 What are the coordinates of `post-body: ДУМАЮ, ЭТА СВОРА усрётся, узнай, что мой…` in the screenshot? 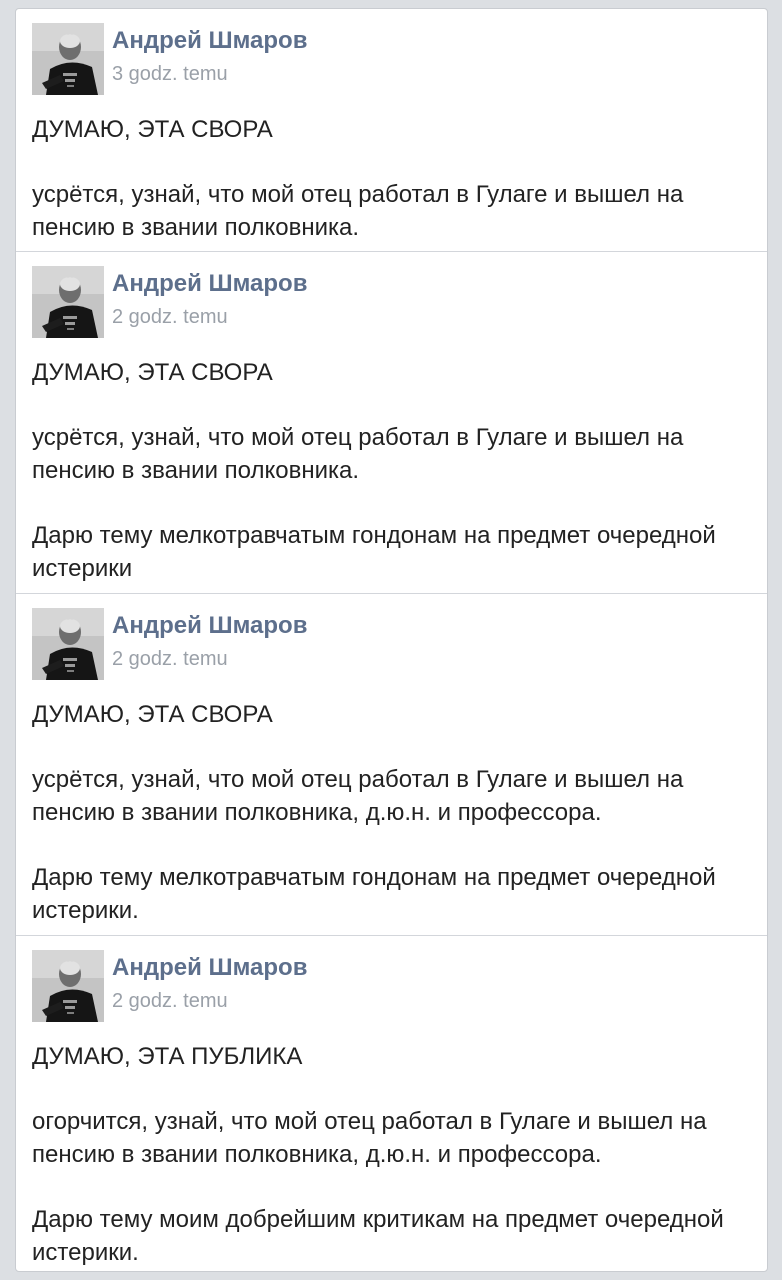 It's located at (392, 178).